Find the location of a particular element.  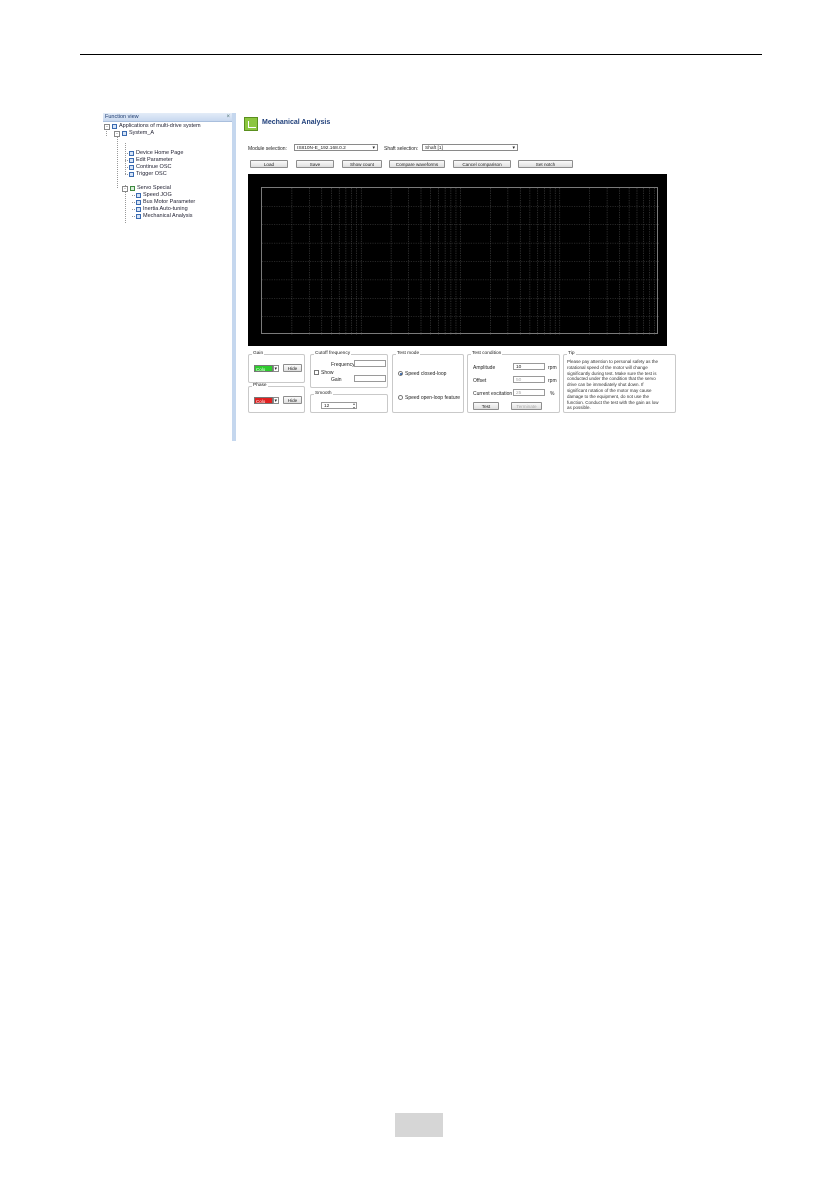

gain-group: Gain Colo ▾ Hide is located at coordinates (276, 367).